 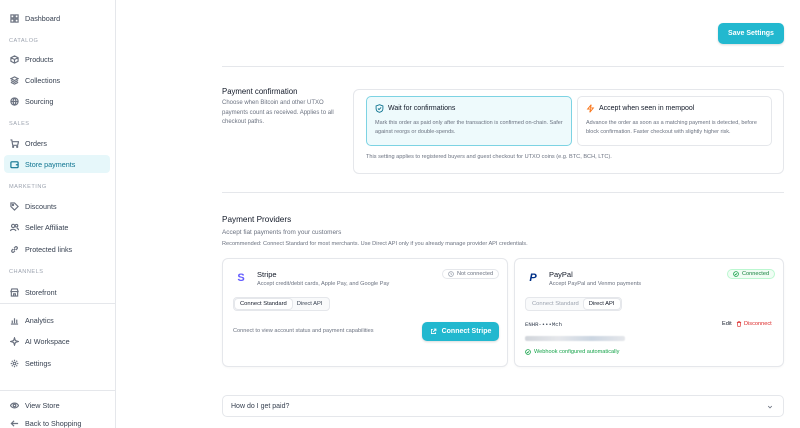 What do you see at coordinates (24, 41) in the screenshot?
I see `section-label-catalog: CATALOG` at bounding box center [24, 41].